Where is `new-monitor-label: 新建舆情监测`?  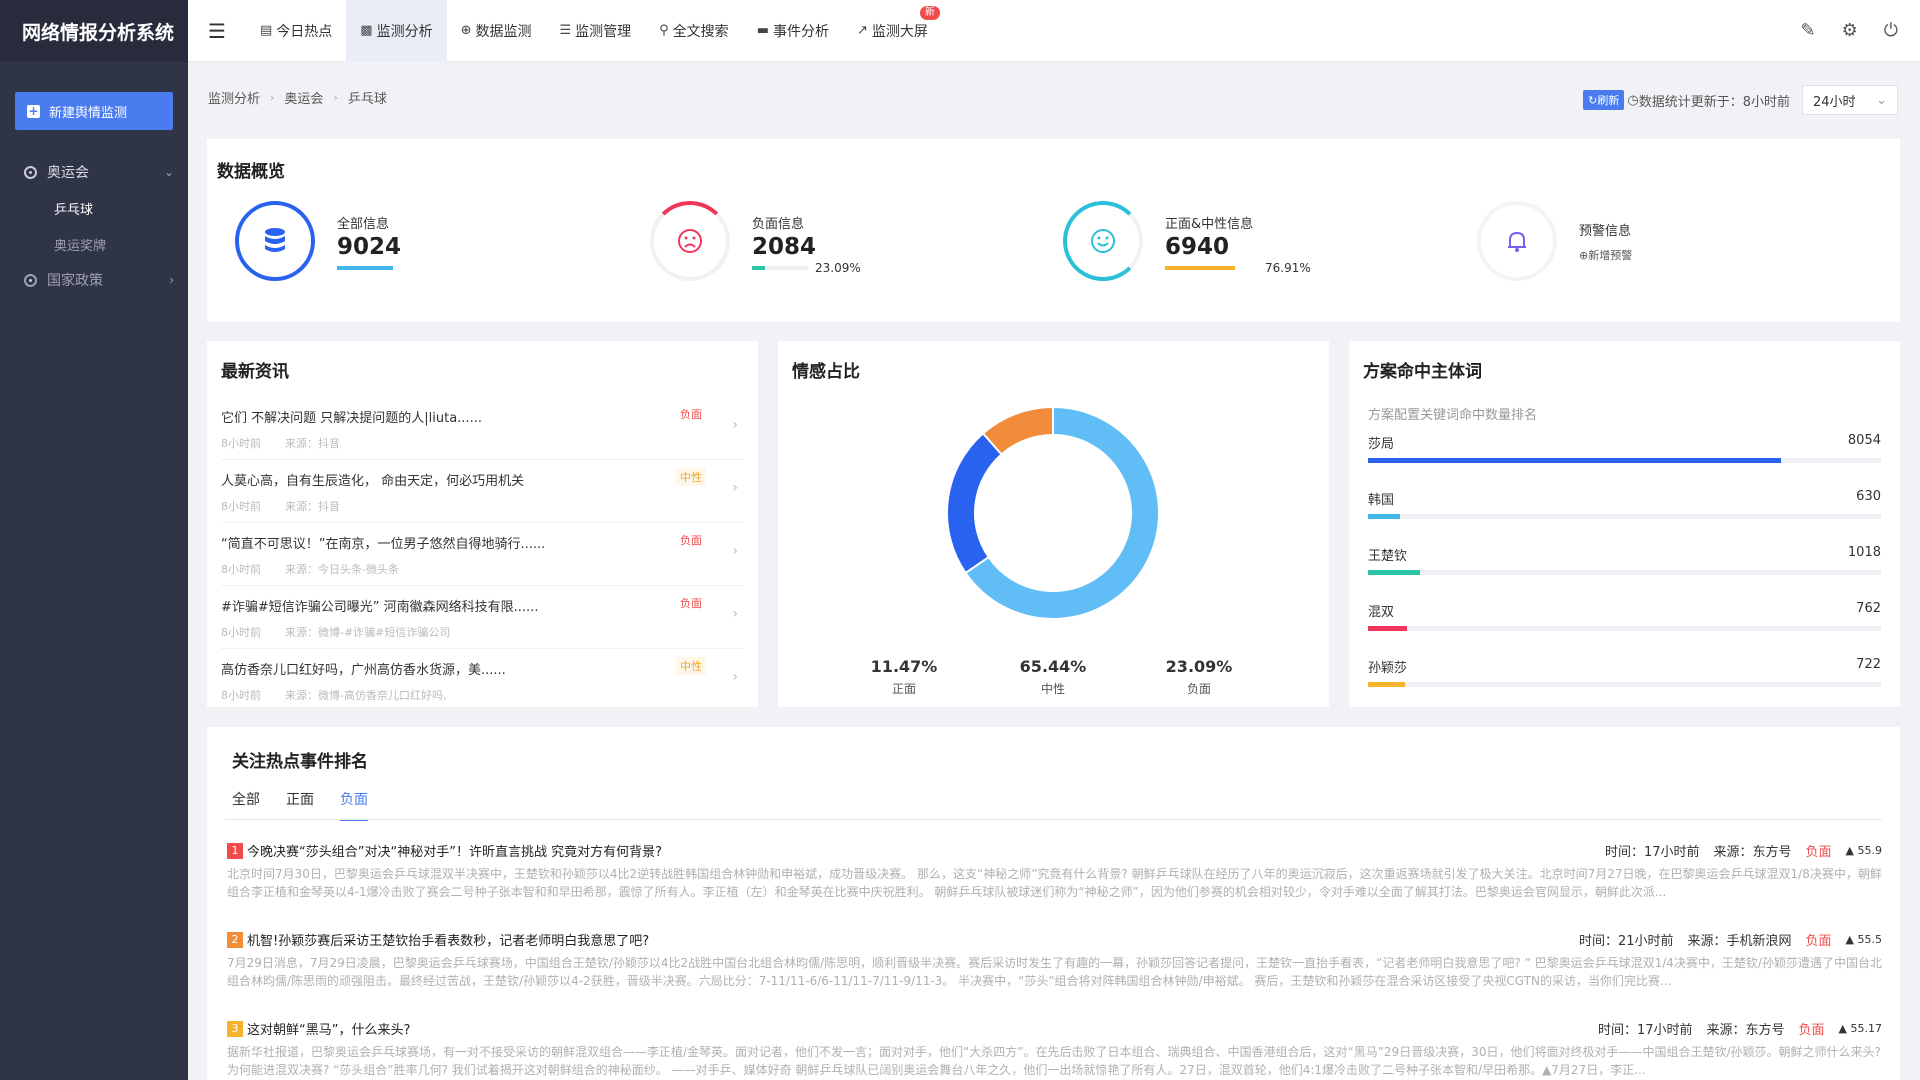 new-monitor-label: 新建舆情监测 is located at coordinates (88, 113).